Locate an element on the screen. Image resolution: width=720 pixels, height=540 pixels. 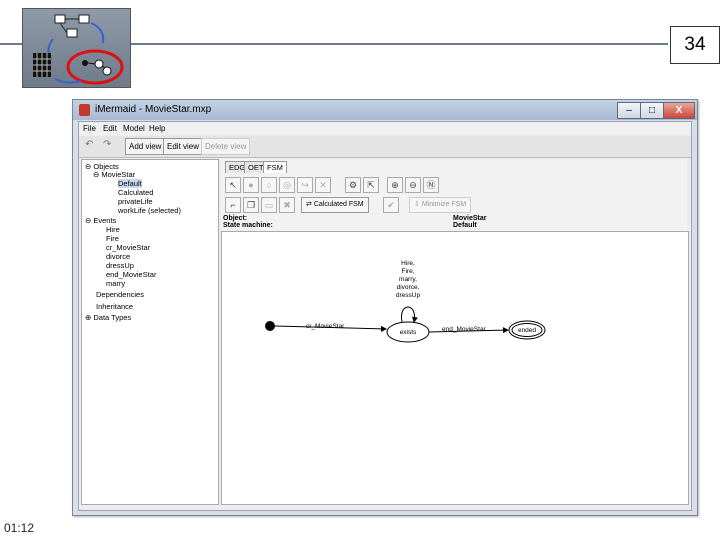
transition-tool-icon: ↪ is located at coordinates (305, 185).